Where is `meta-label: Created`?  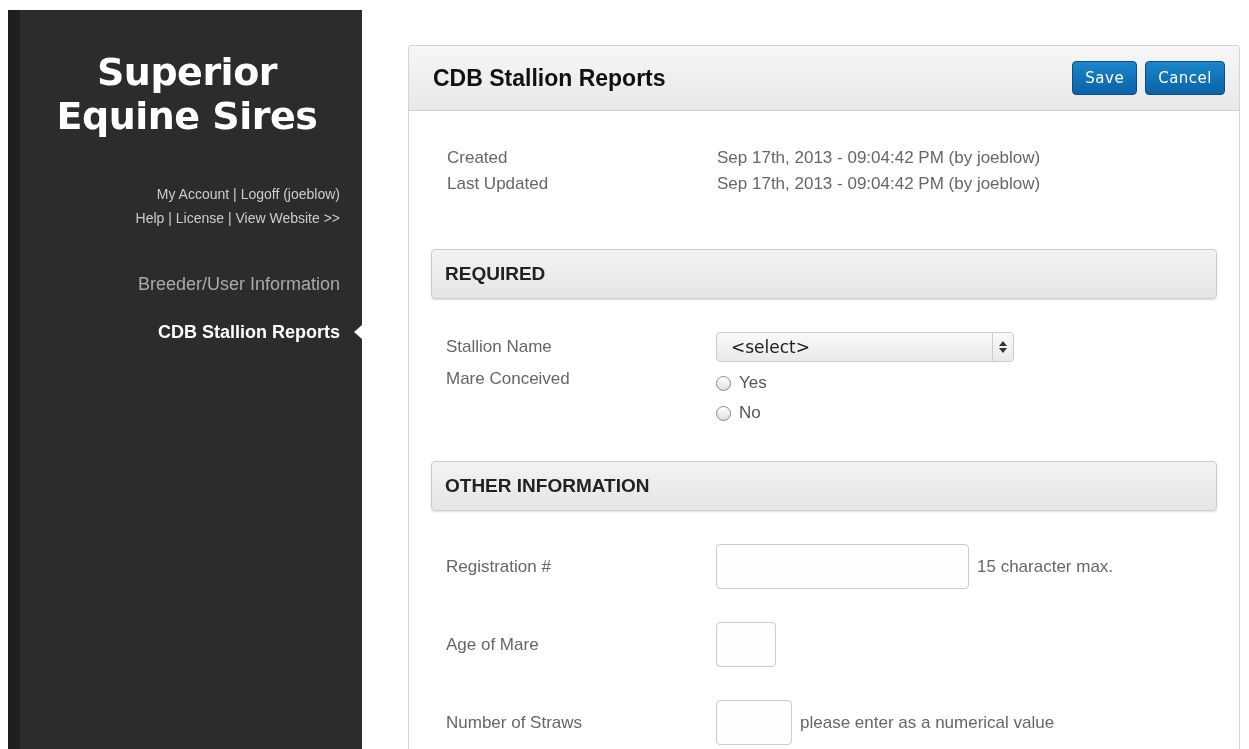 meta-label: Created is located at coordinates (478, 158).